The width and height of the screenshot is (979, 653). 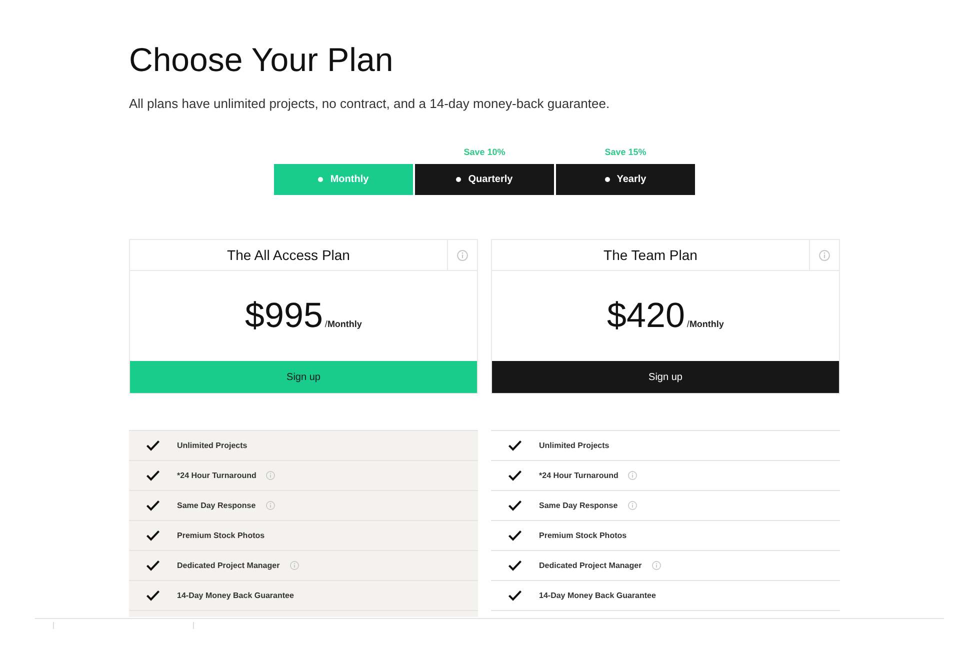 I want to click on plan-title: The All Access Plan, so click(x=288, y=255).